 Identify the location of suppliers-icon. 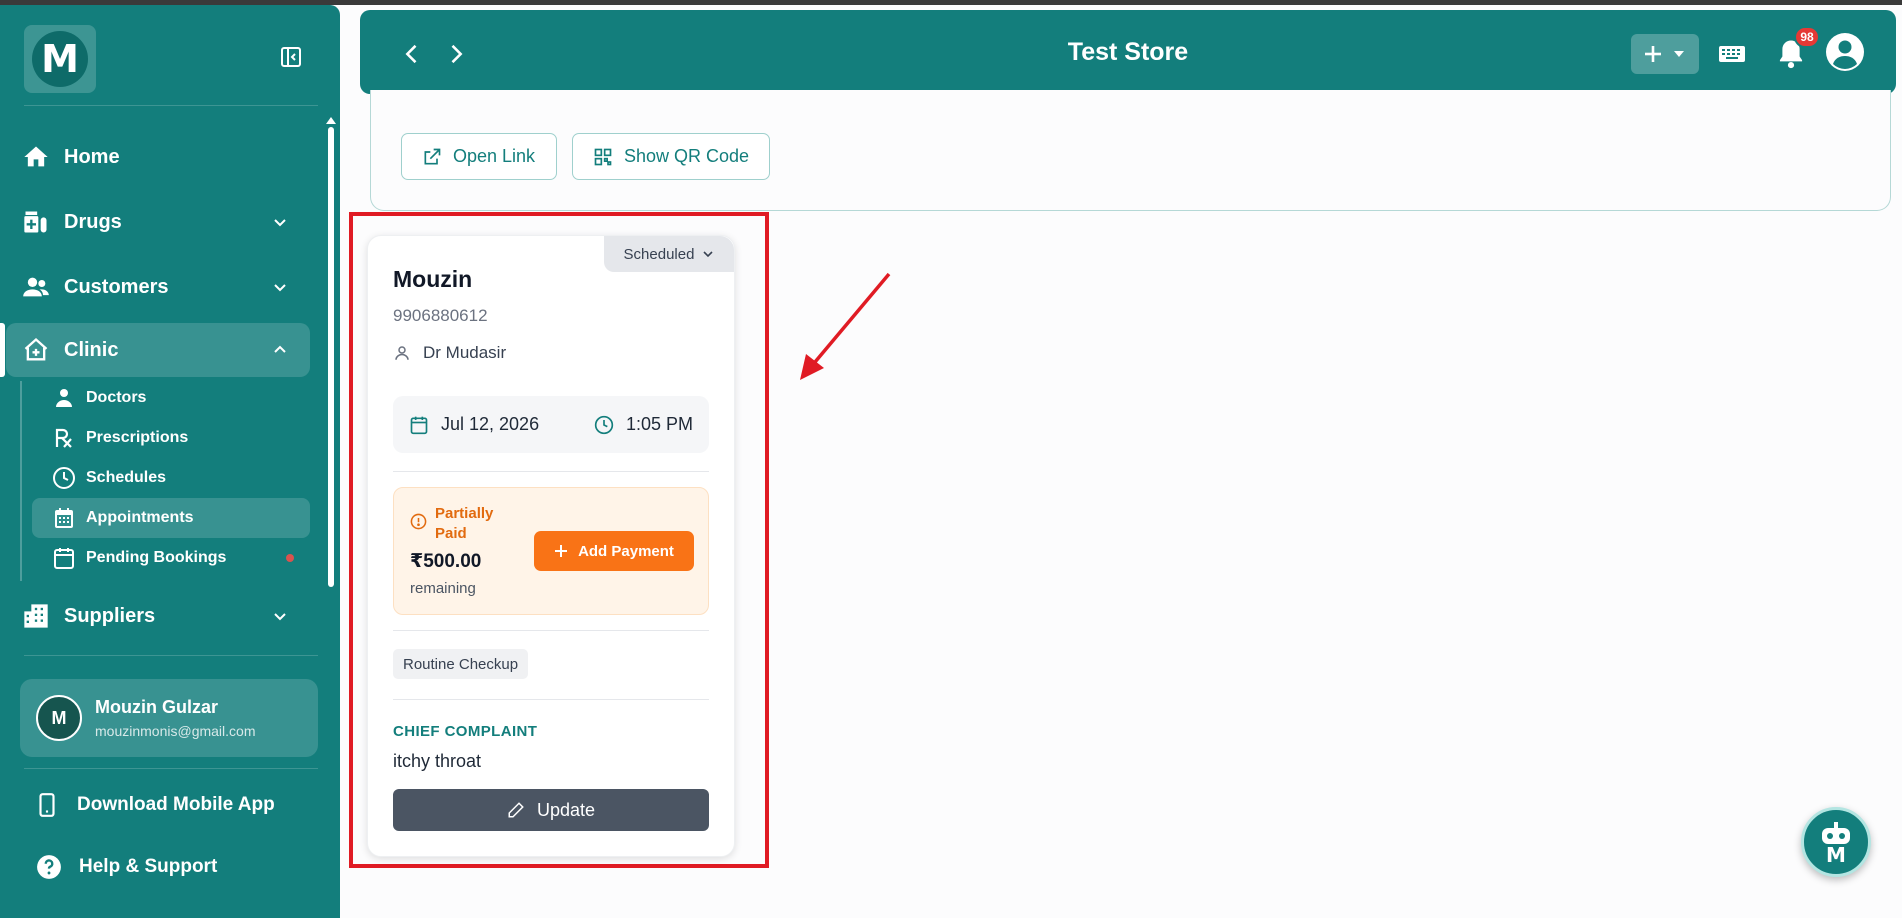
(36, 616).